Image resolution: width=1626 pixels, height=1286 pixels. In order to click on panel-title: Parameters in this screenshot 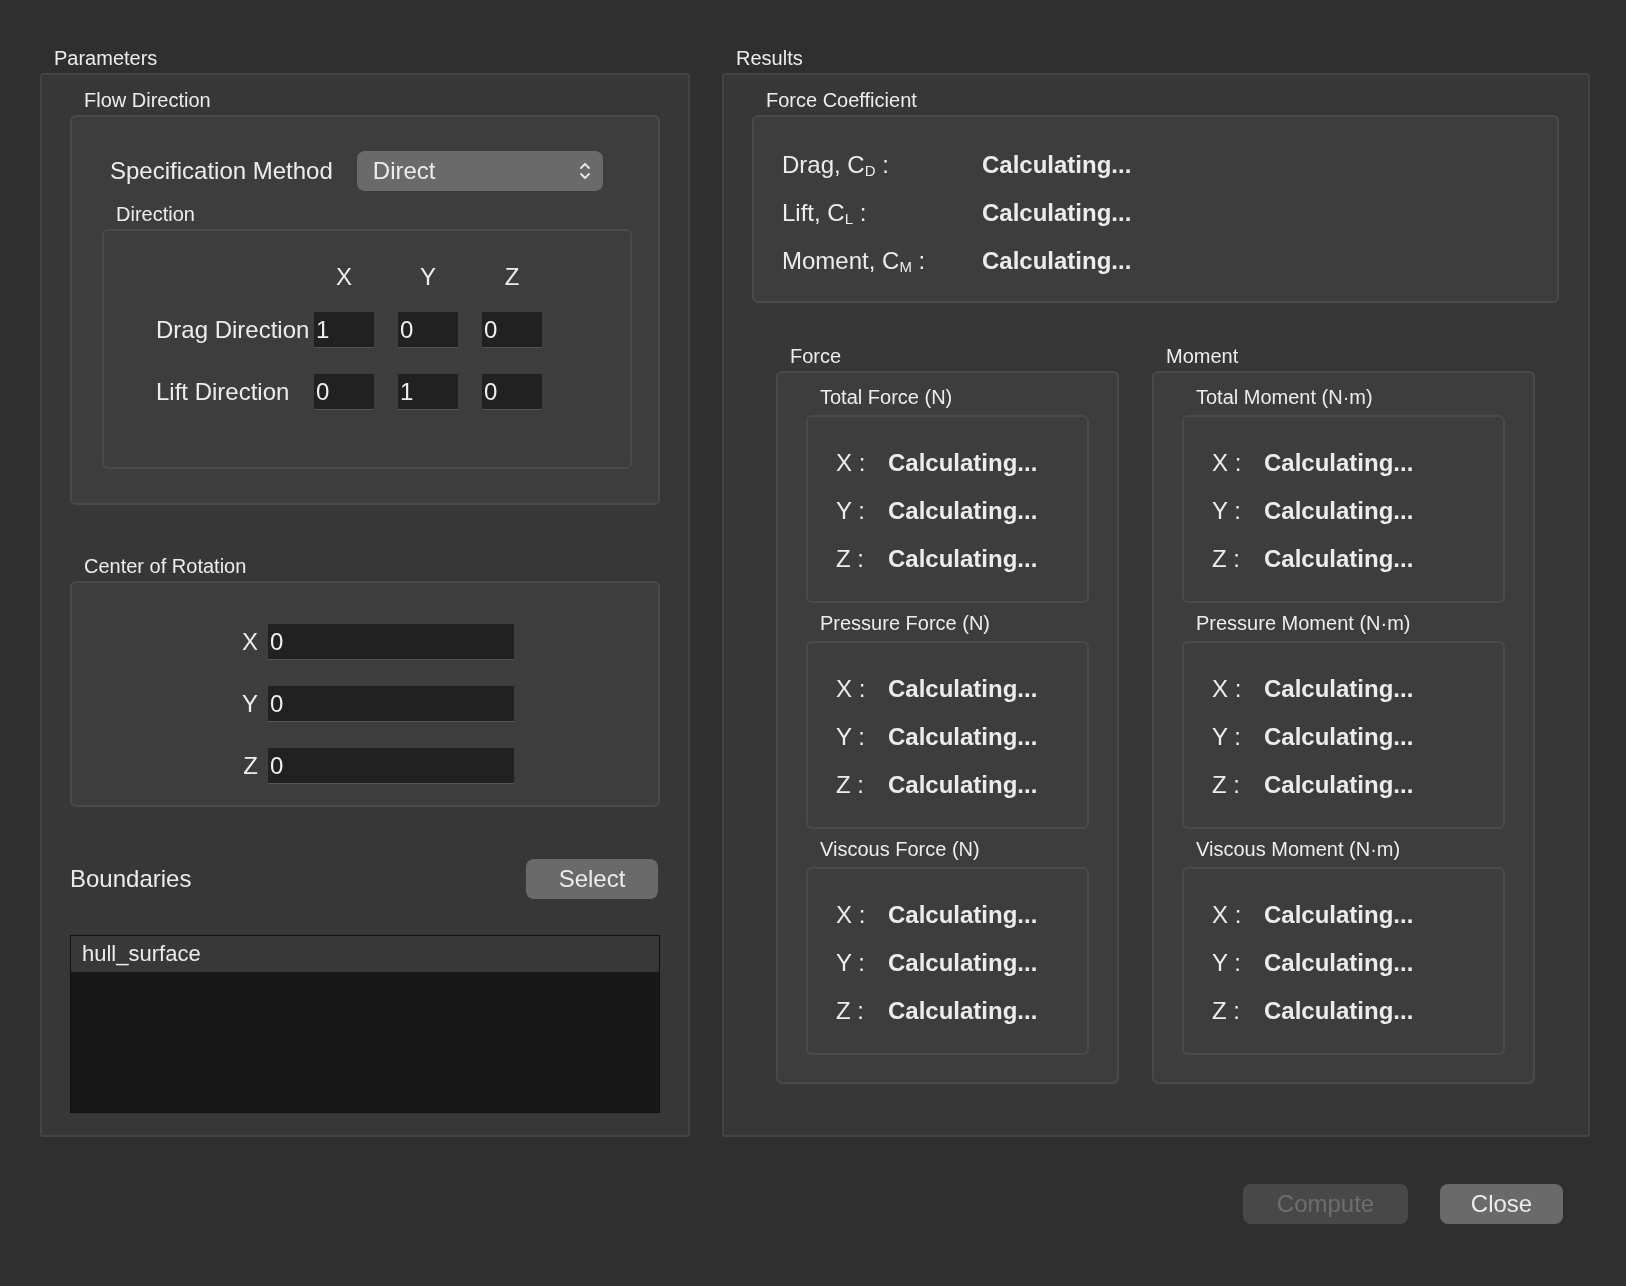, I will do `click(106, 58)`.